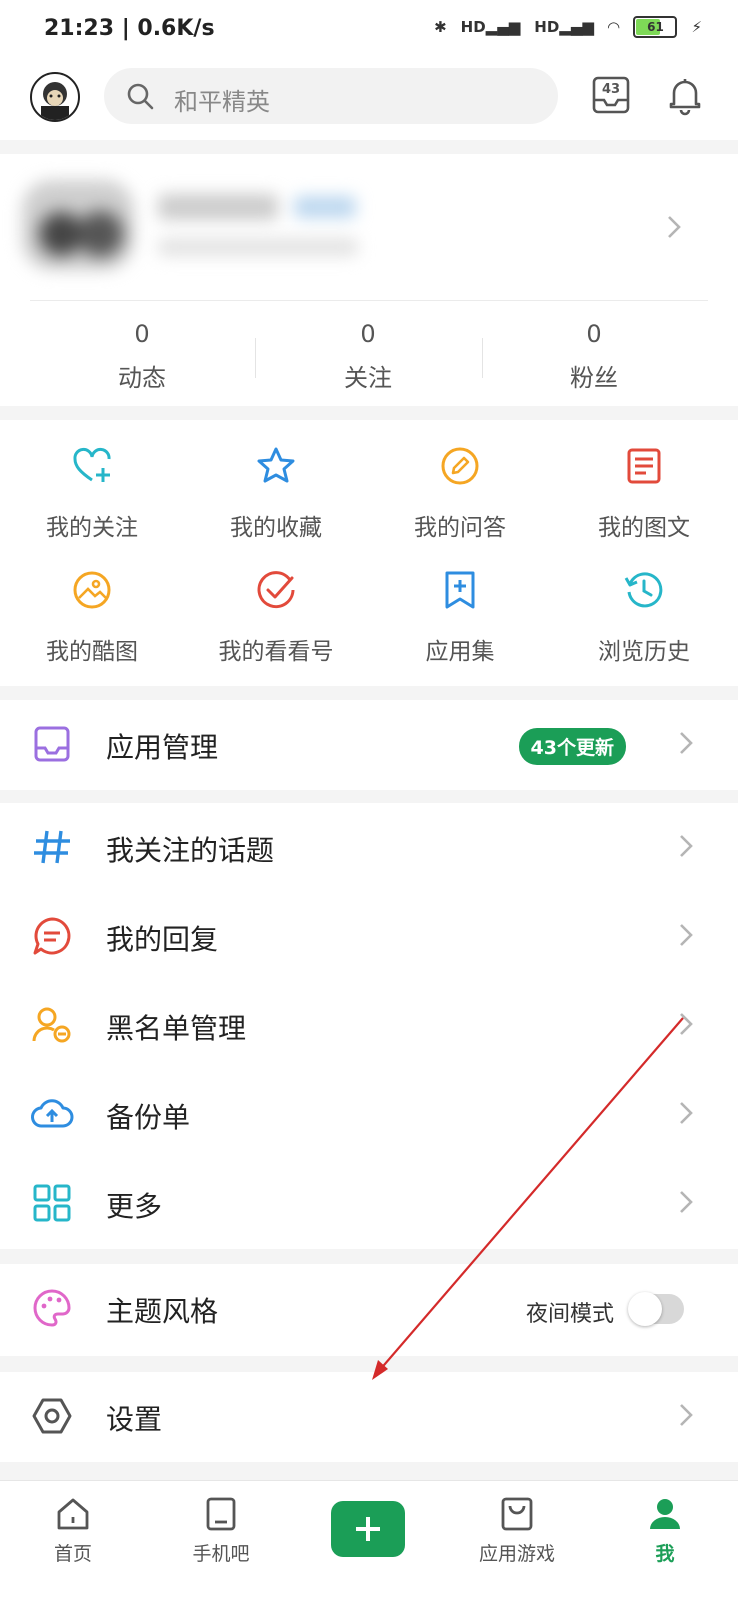 The width and height of the screenshot is (738, 1601). Describe the element at coordinates (276, 493) in the screenshot. I see `quick-my-favorites: 我的收藏` at that location.